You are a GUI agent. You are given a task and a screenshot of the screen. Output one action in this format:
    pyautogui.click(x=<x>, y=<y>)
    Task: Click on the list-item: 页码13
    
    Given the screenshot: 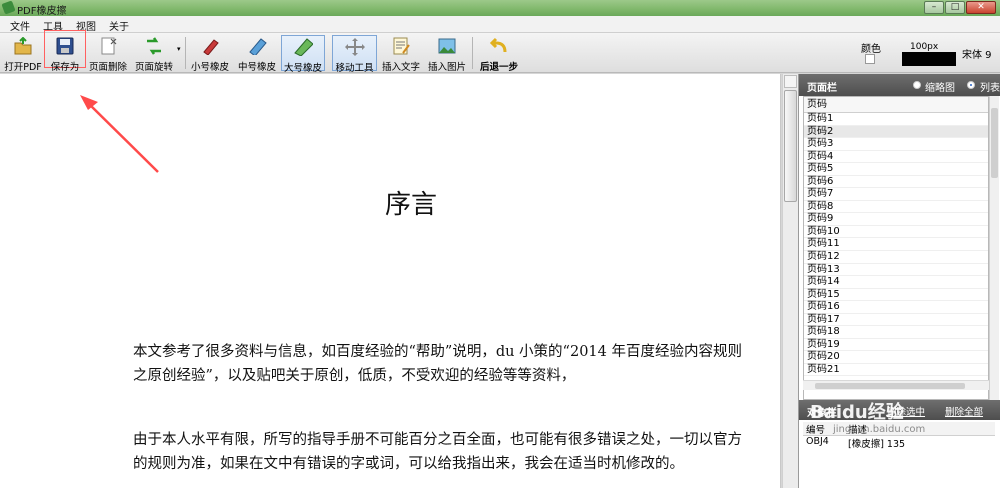 What is the action you would take?
    pyautogui.click(x=896, y=270)
    